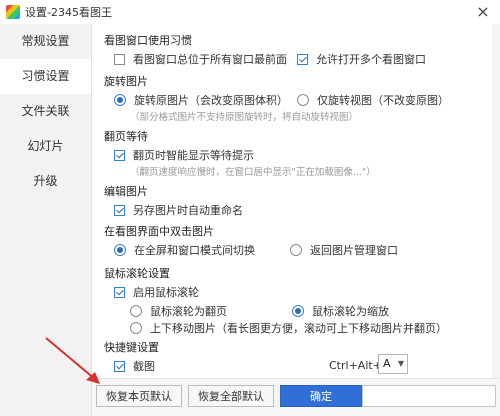  I want to click on close-button: ×, so click(483, 12).